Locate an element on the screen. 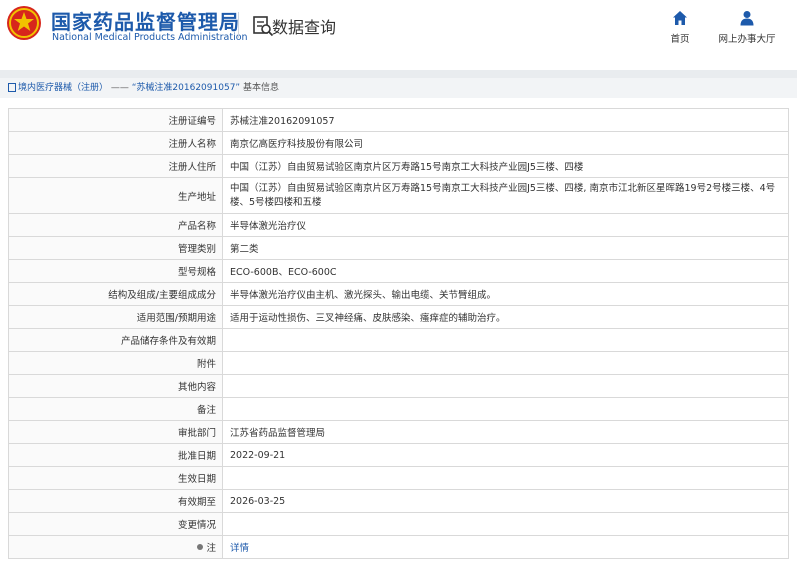 The height and width of the screenshot is (565, 797). org-name-cn: 国家药品监督管理局 is located at coordinates (145, 22).